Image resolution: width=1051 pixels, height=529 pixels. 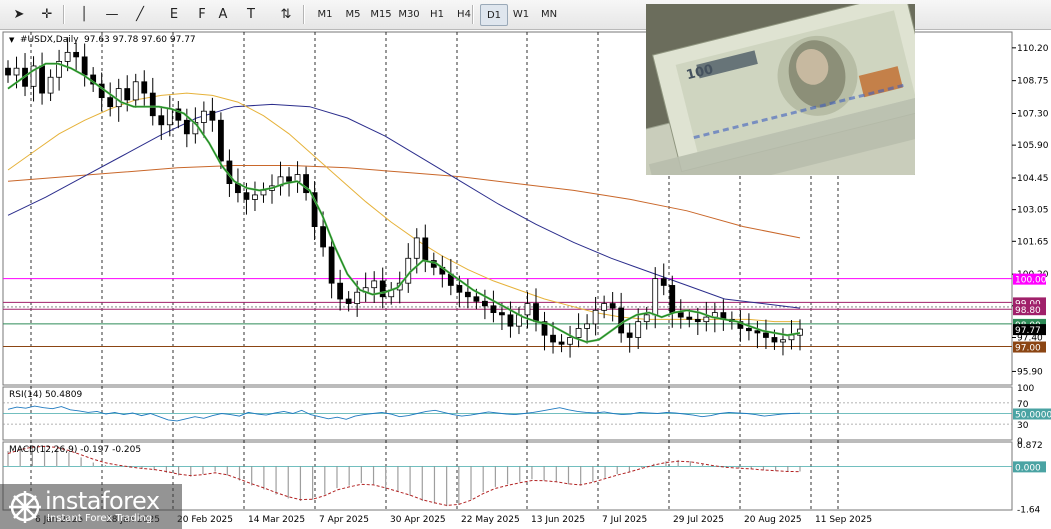 I want to click on price-tick-label: 110.20, so click(x=1033, y=49).